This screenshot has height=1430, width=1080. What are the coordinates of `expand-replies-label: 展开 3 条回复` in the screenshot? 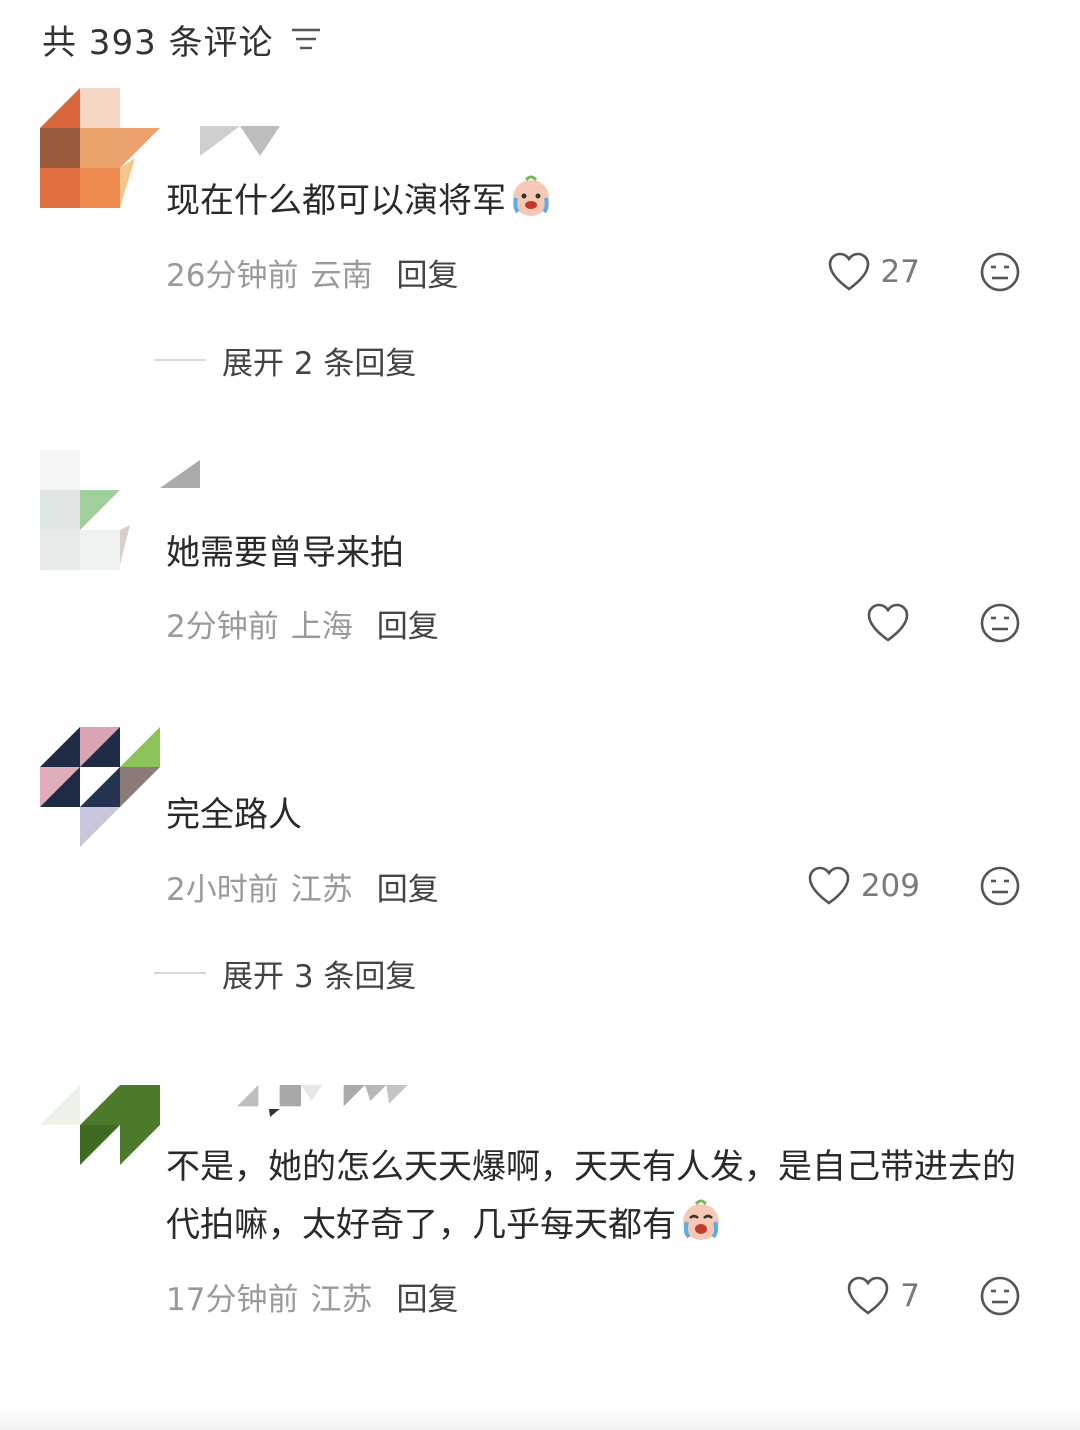 It's located at (319, 976).